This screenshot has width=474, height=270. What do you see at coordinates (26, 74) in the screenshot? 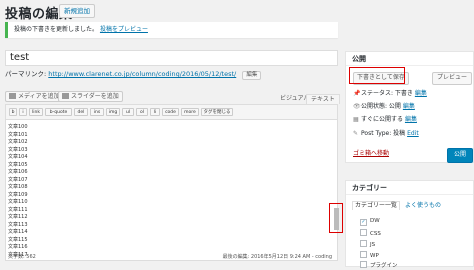
I see `permalink-label: パーマリンク:` at bounding box center [26, 74].